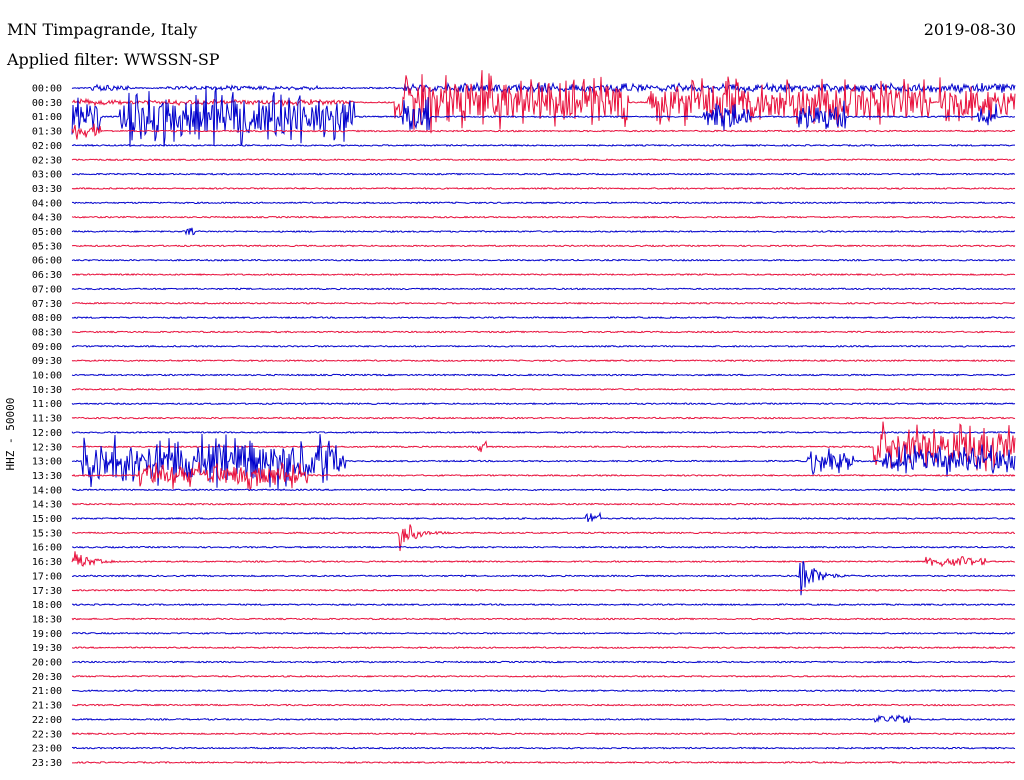 This screenshot has width=1024, height=780. What do you see at coordinates (47, 691) in the screenshot?
I see `row-label-2100: 21:00` at bounding box center [47, 691].